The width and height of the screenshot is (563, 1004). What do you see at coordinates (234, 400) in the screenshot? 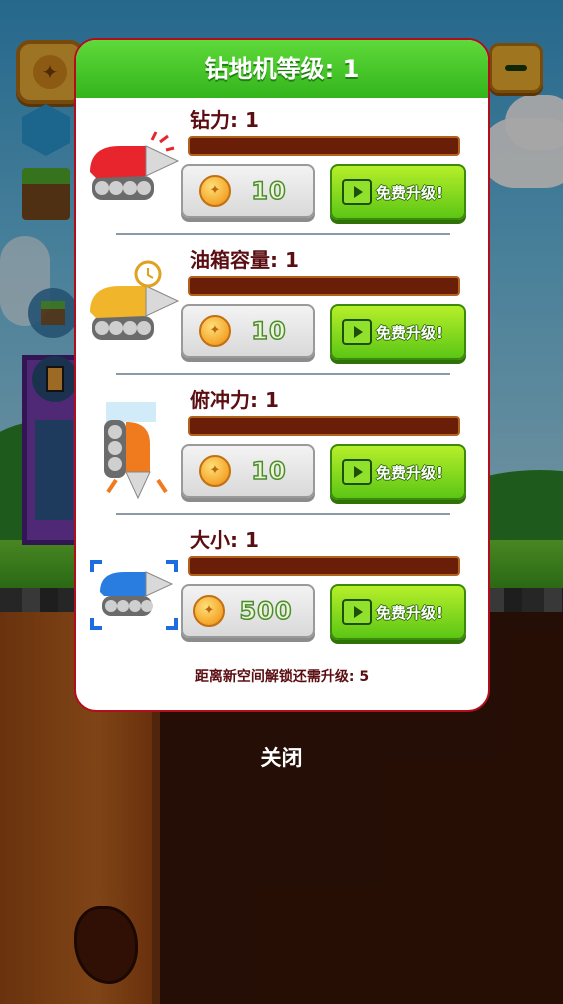
I see `upgrade-label: 俯冲力: 1` at bounding box center [234, 400].